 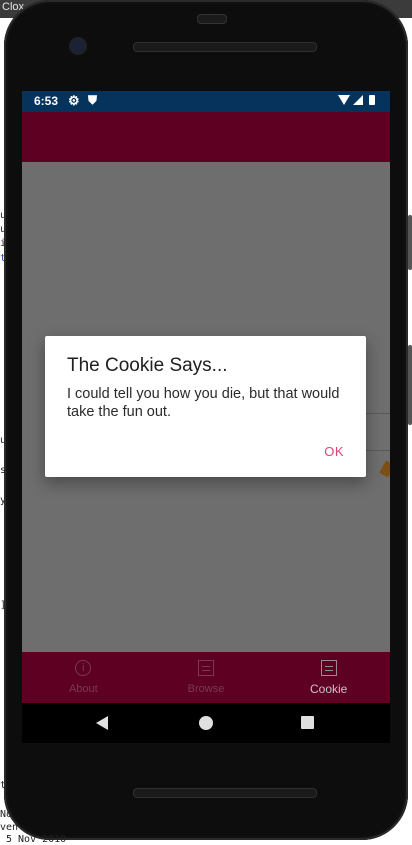 What do you see at coordinates (78, 46) in the screenshot?
I see `front-camera` at bounding box center [78, 46].